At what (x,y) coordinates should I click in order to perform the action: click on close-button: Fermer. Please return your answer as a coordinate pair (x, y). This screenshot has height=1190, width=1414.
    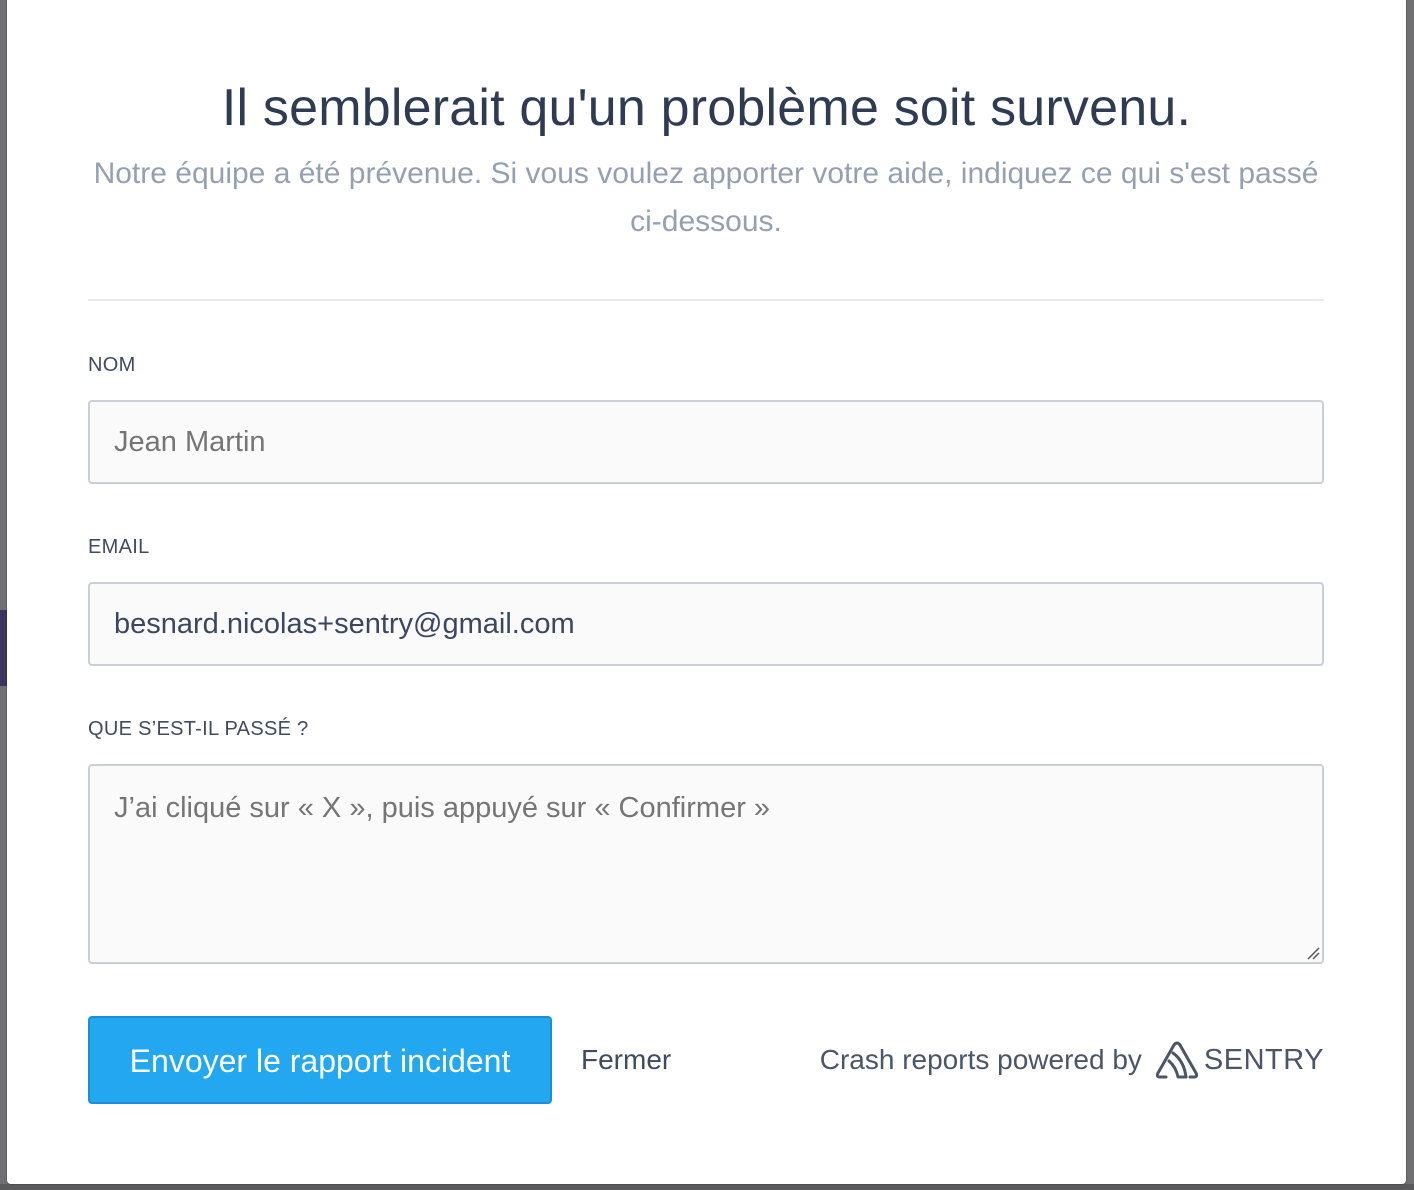
    Looking at the image, I should click on (626, 1060).